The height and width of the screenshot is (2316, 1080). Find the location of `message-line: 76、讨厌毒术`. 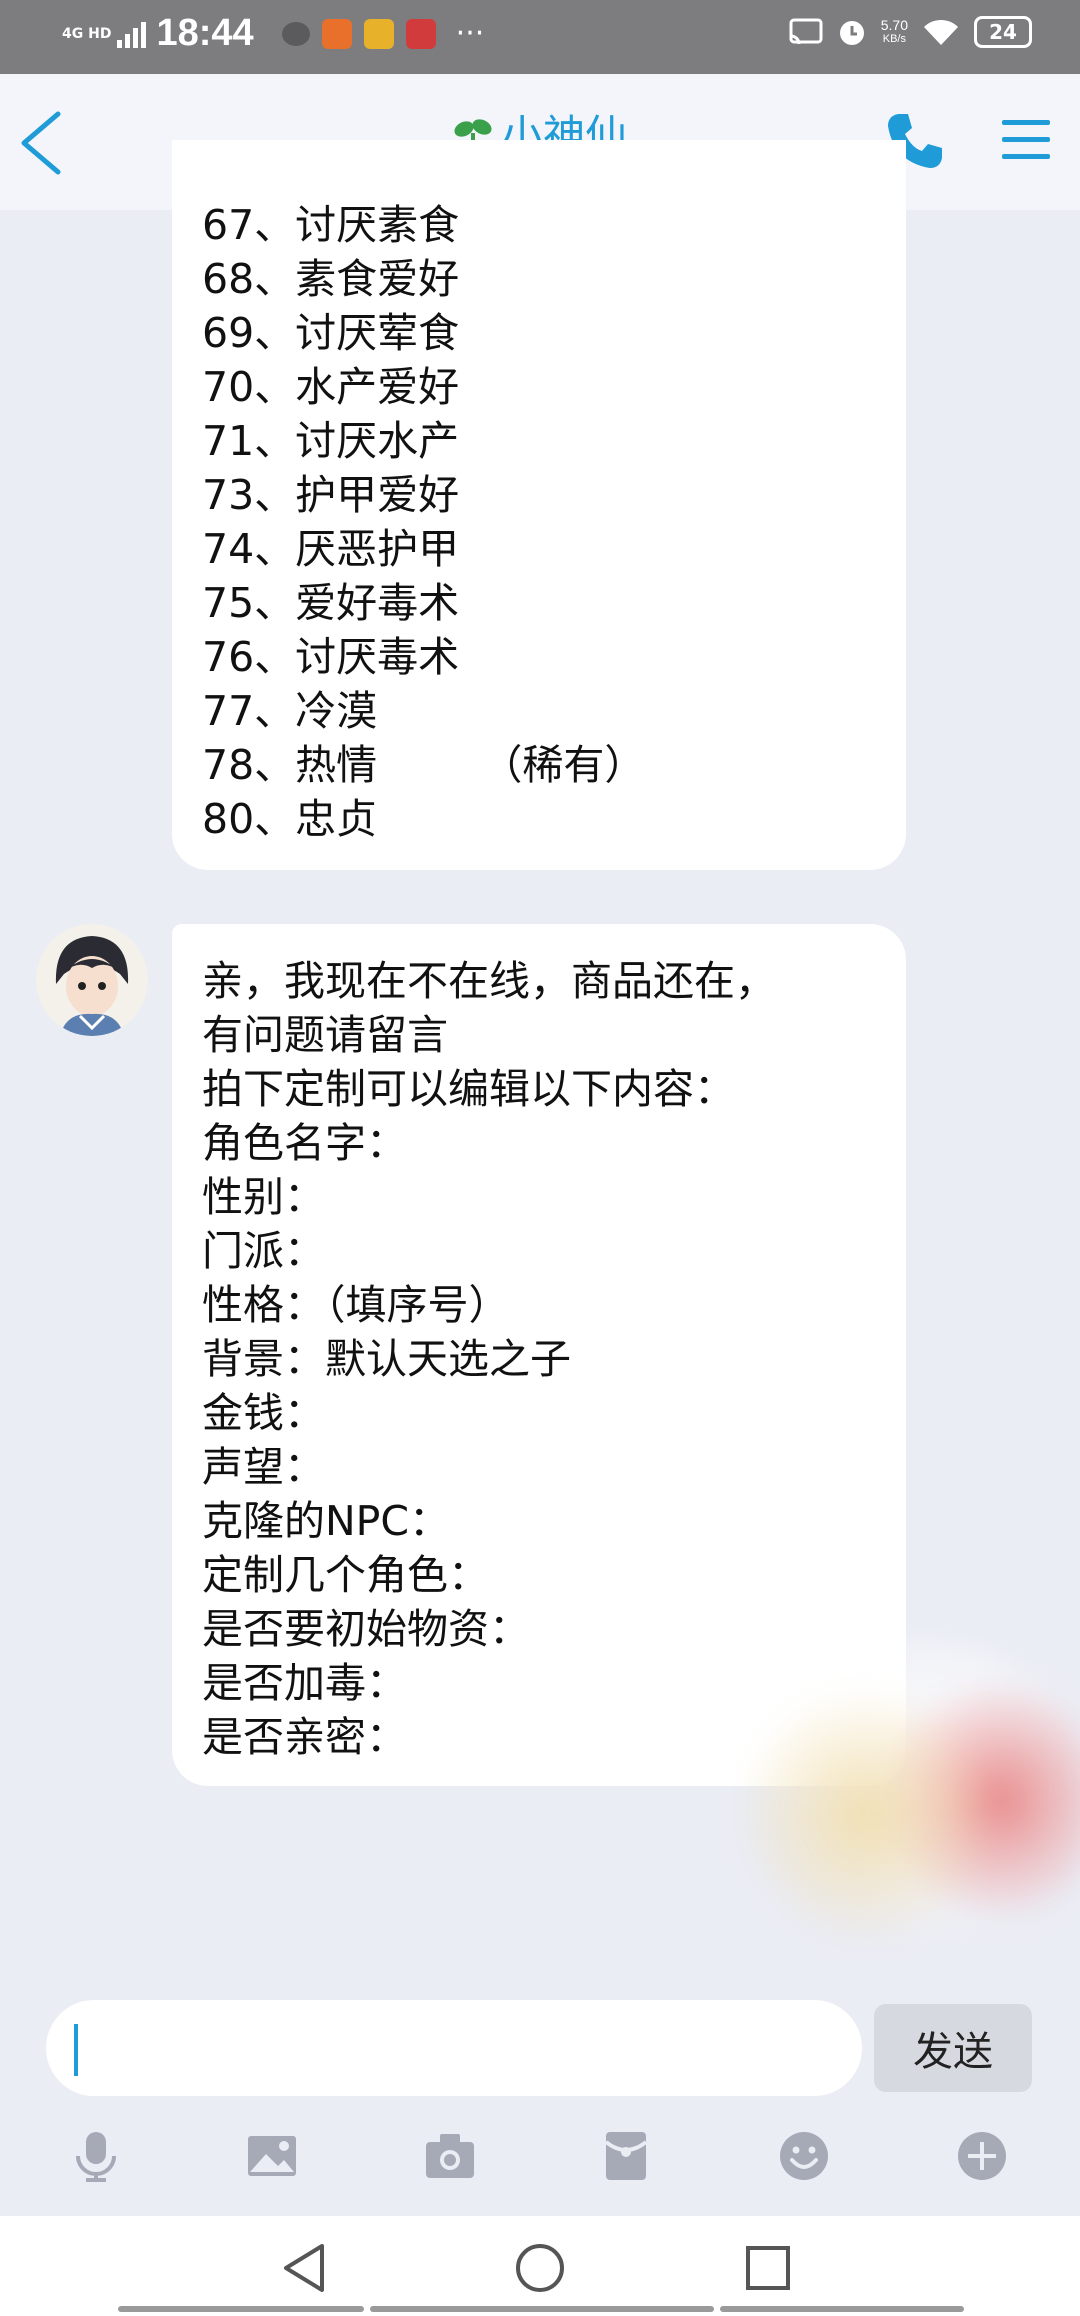

message-line: 76、讨厌毒术 is located at coordinates (331, 657).